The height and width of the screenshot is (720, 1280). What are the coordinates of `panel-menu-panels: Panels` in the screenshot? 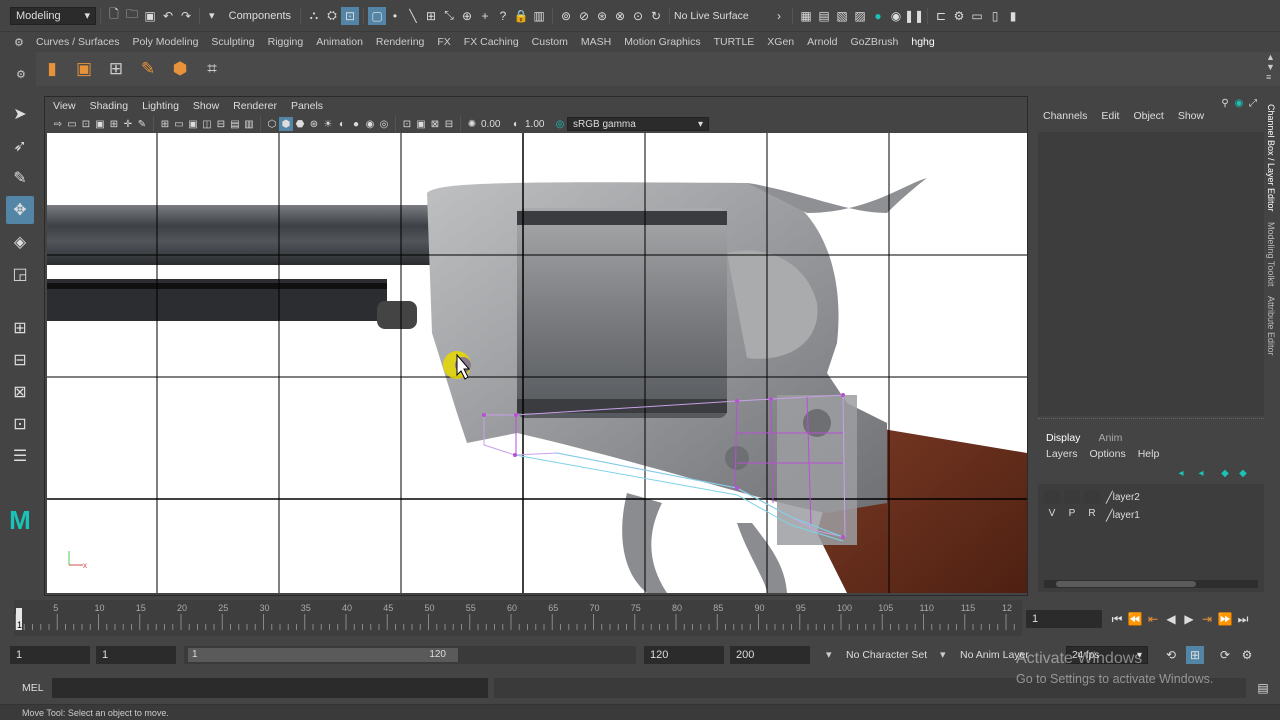 It's located at (307, 106).